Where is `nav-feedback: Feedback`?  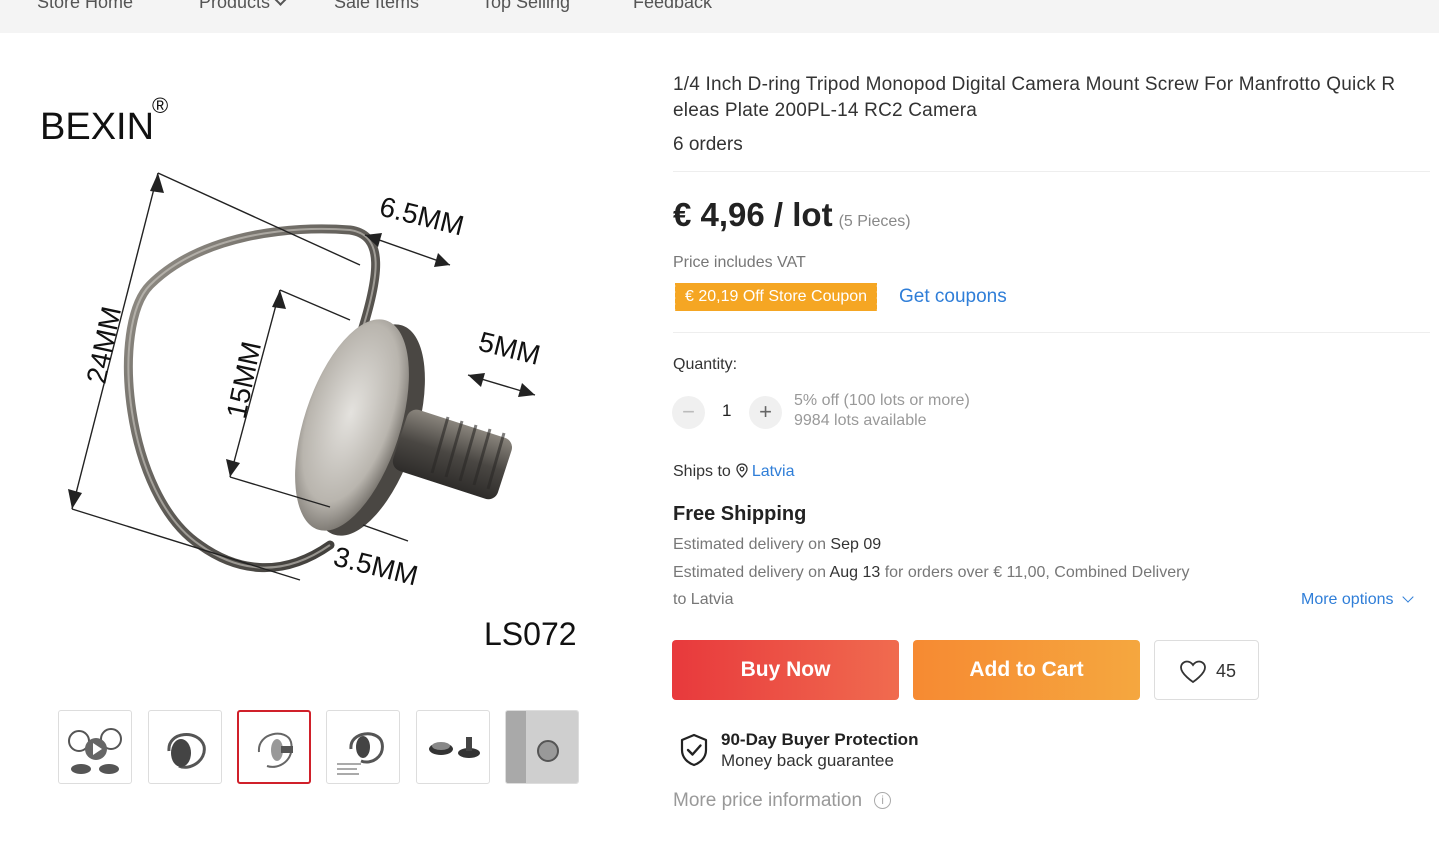
nav-feedback: Feedback is located at coordinates (672, 6).